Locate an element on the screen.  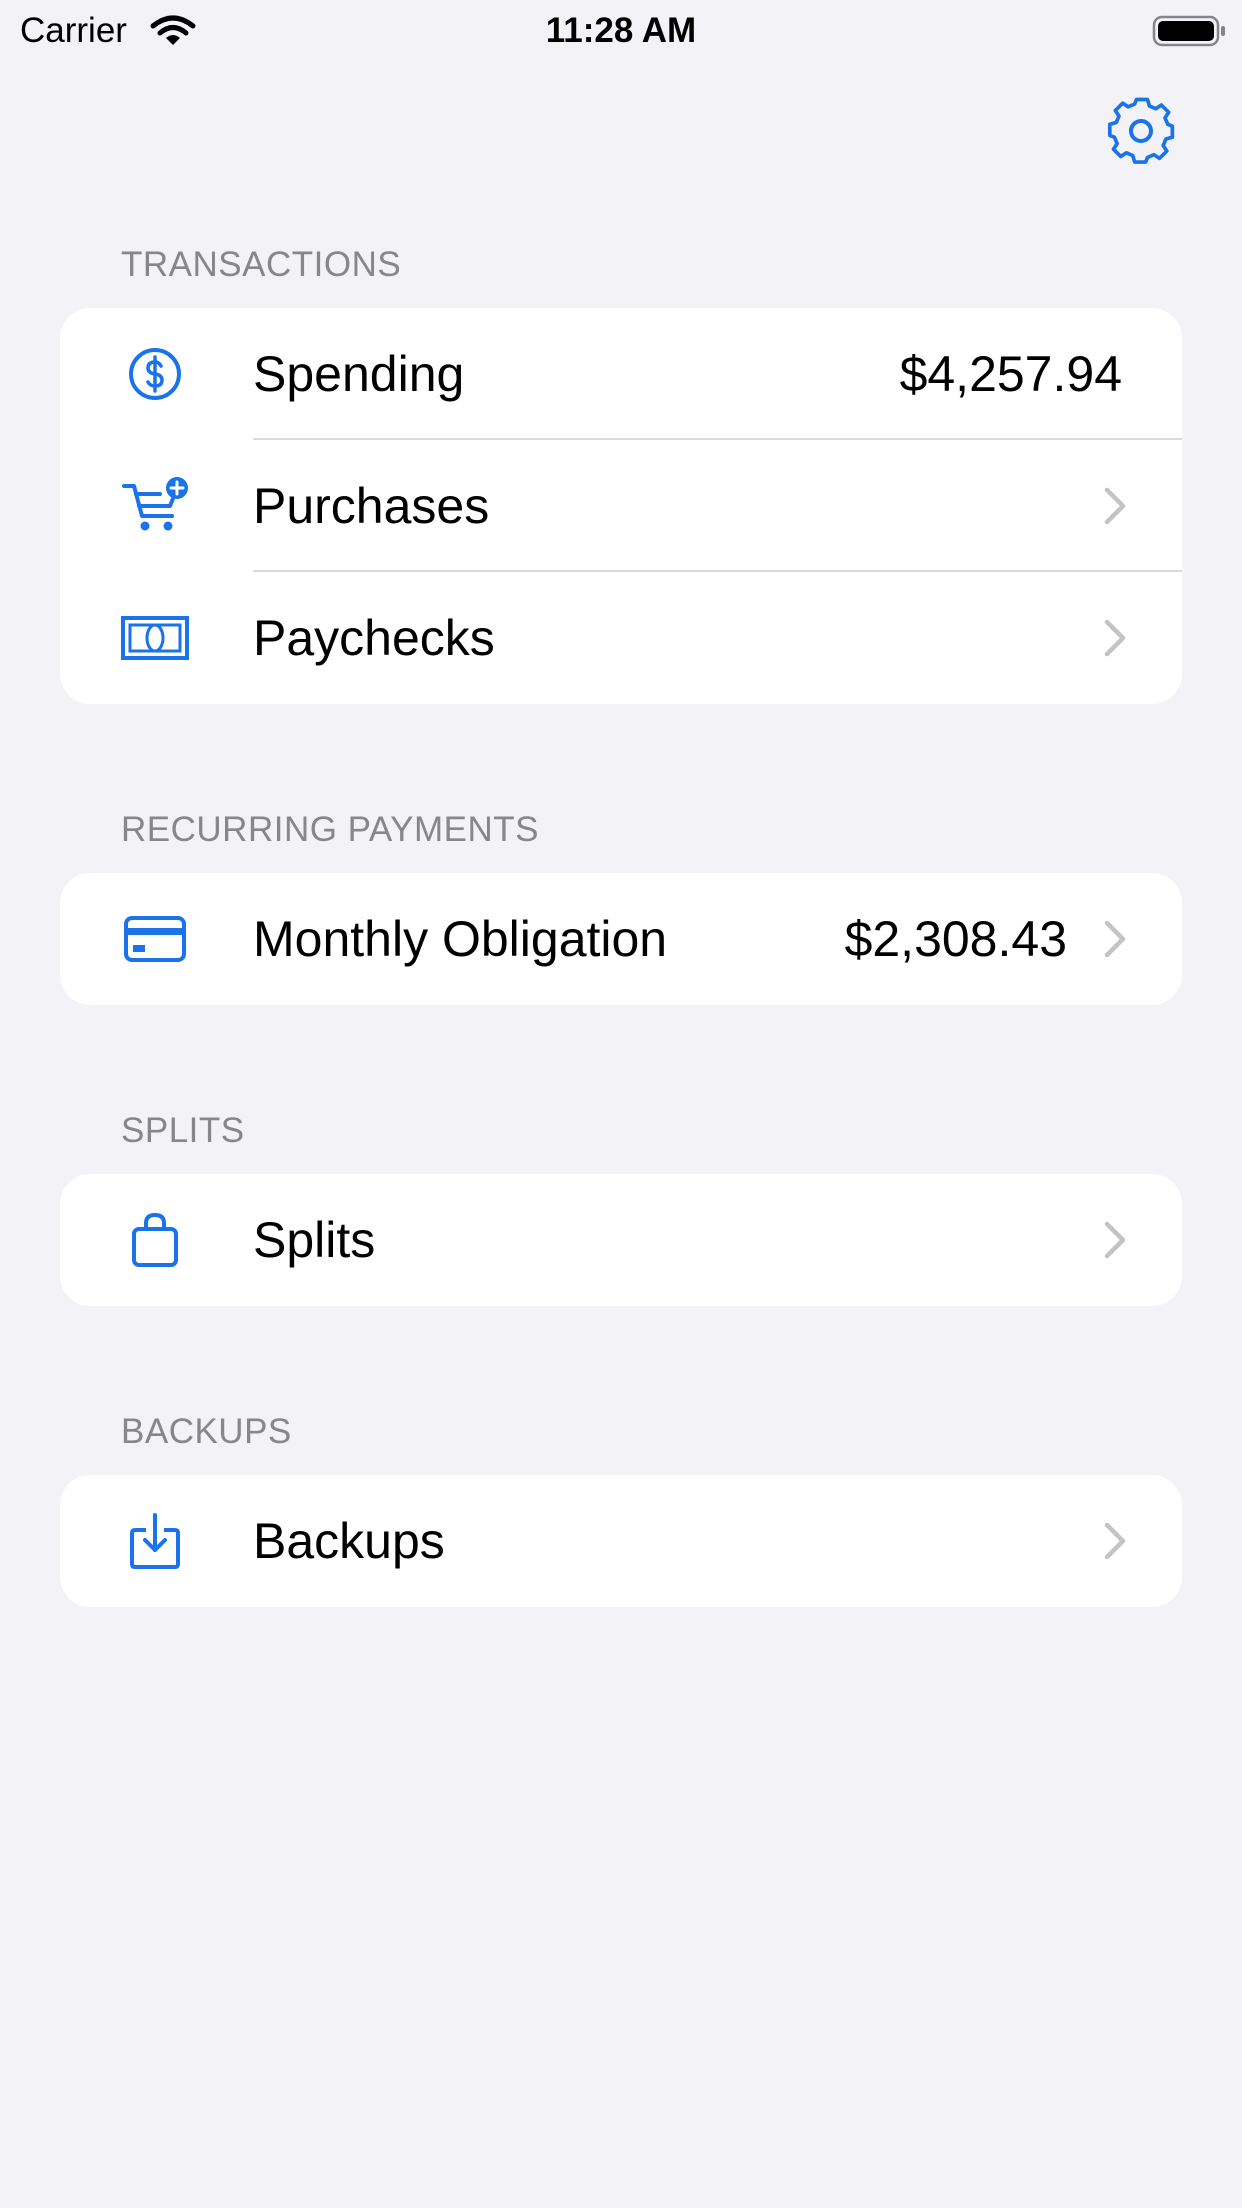
section-header-splits: SPLITS is located at coordinates (183, 1130).